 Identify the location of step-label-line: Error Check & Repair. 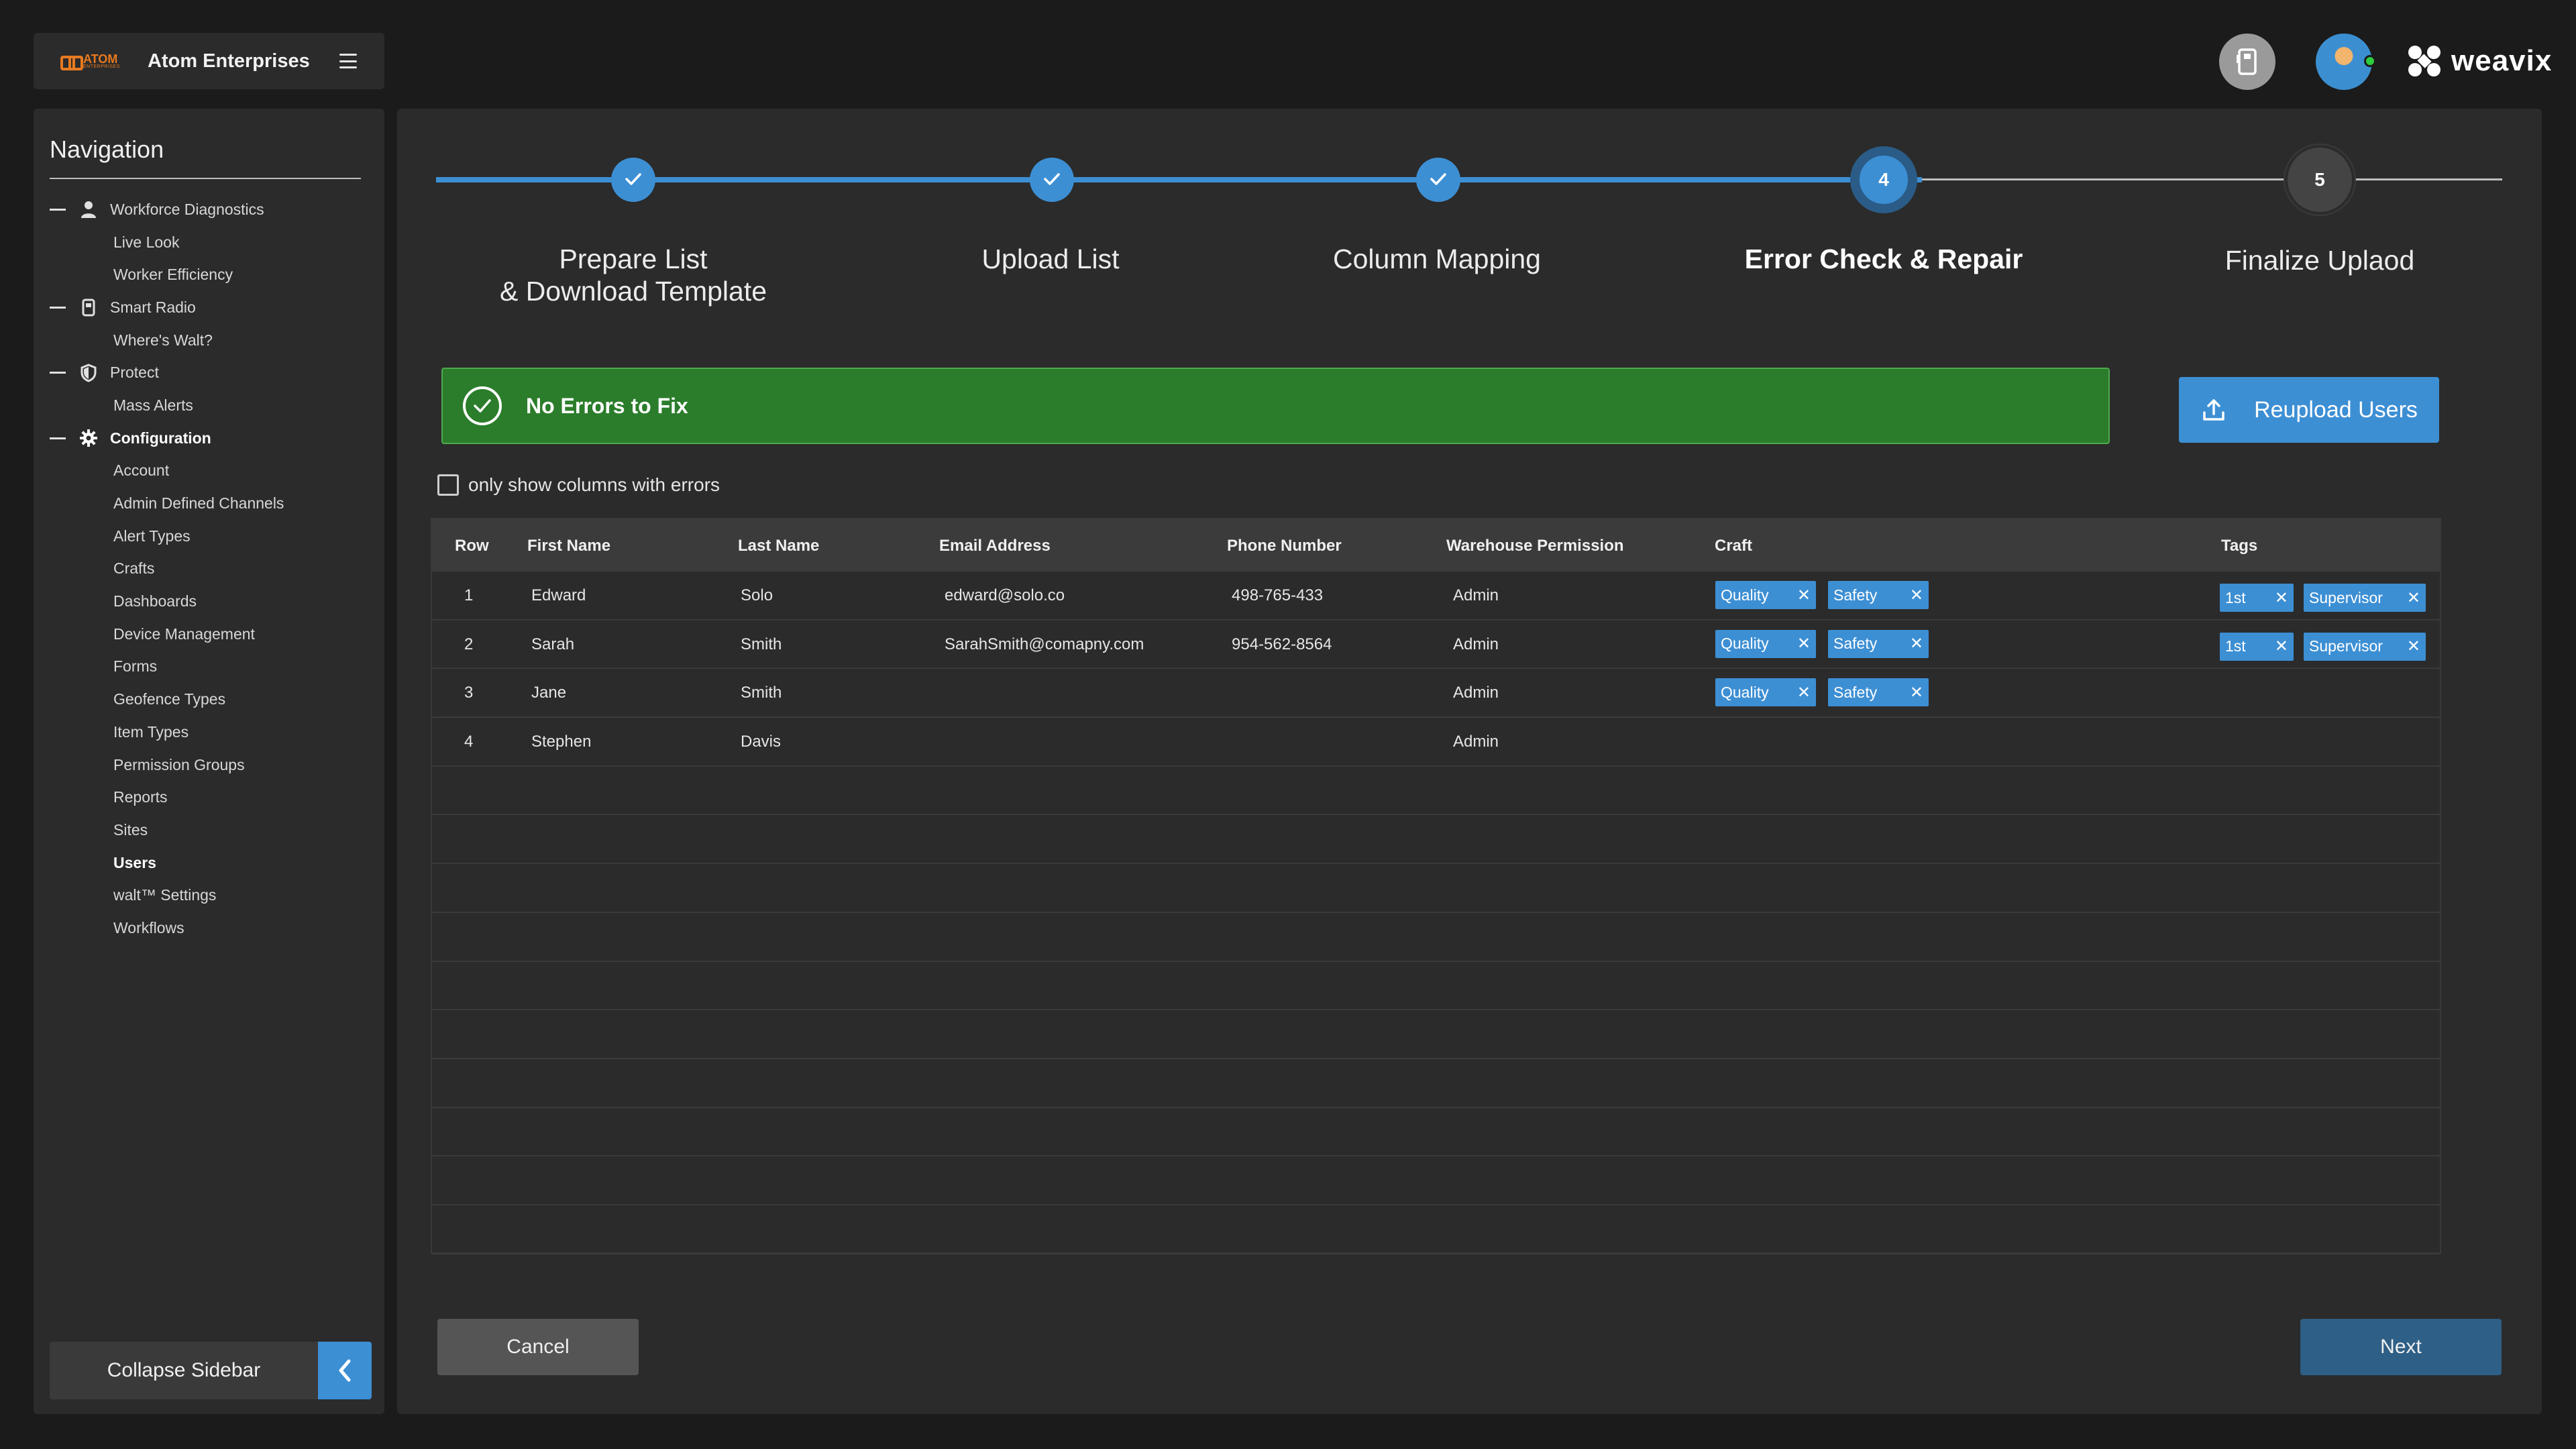
(1883, 259).